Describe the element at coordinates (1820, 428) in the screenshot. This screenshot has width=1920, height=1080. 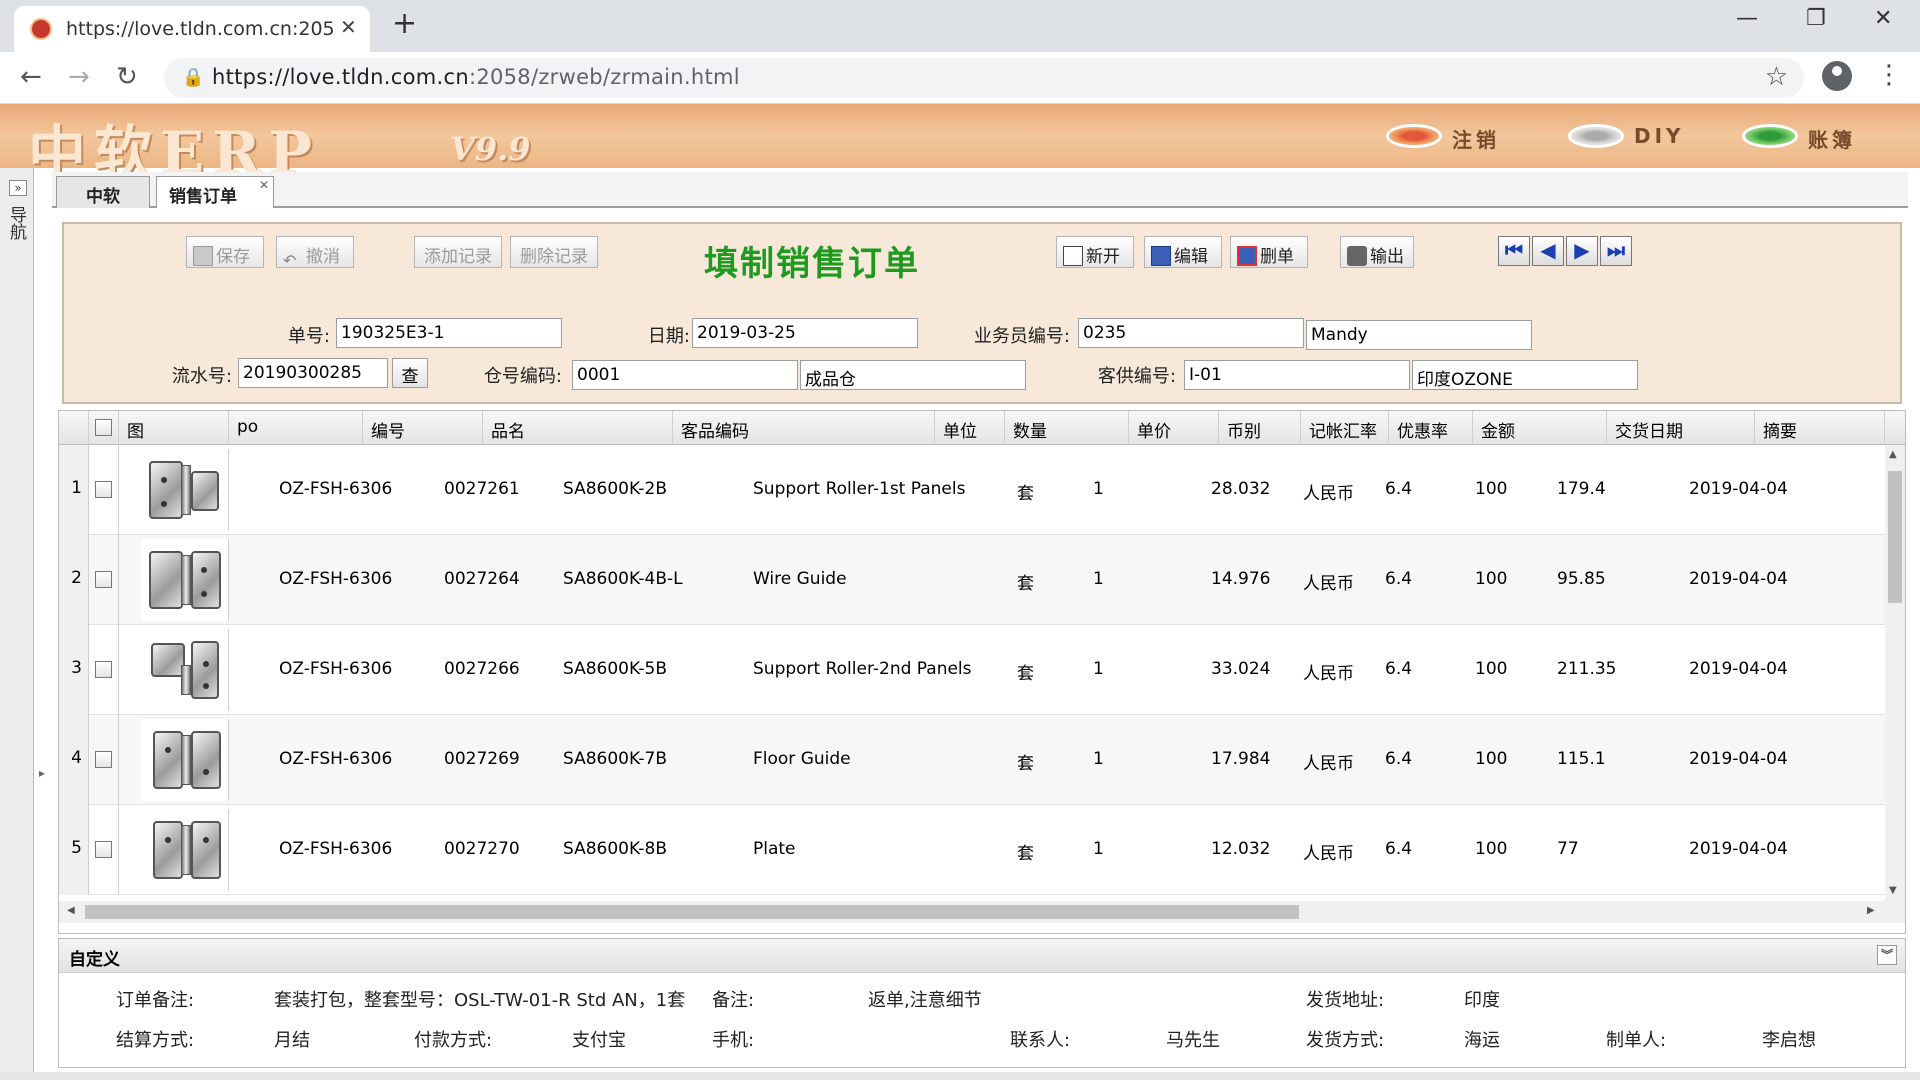
I see `col-header-summary: 摘要` at that location.